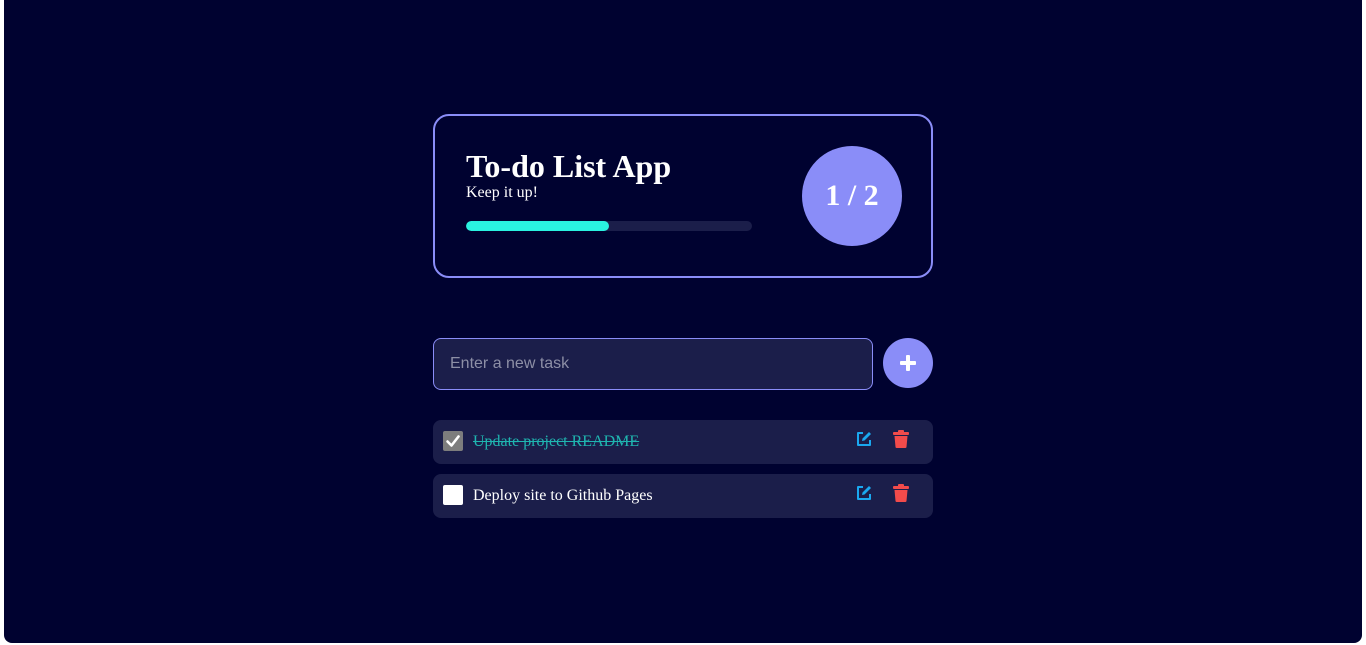 The width and height of the screenshot is (1366, 645). I want to click on progress-bar, so click(609, 226).